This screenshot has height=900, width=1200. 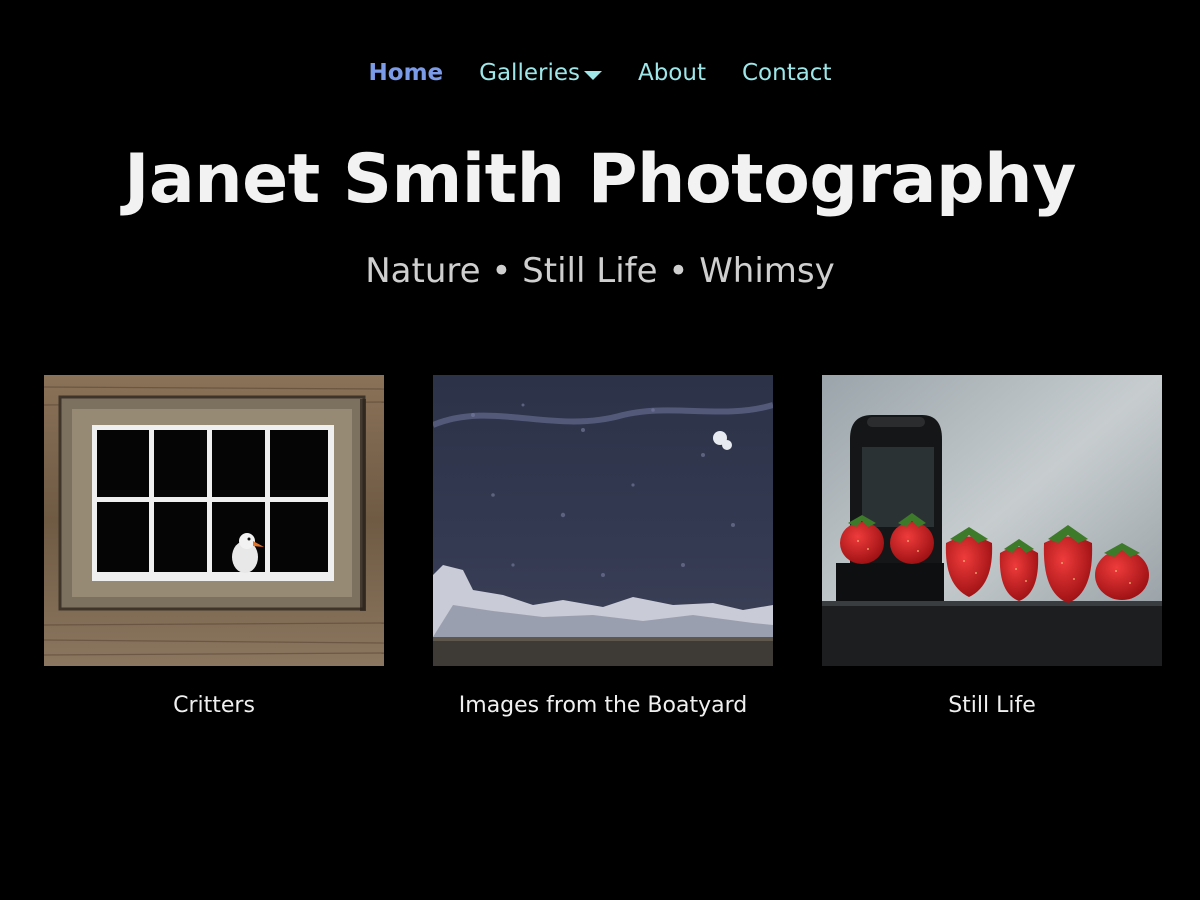 I want to click on site-title: Janet Smith Photography, so click(x=600, y=179).